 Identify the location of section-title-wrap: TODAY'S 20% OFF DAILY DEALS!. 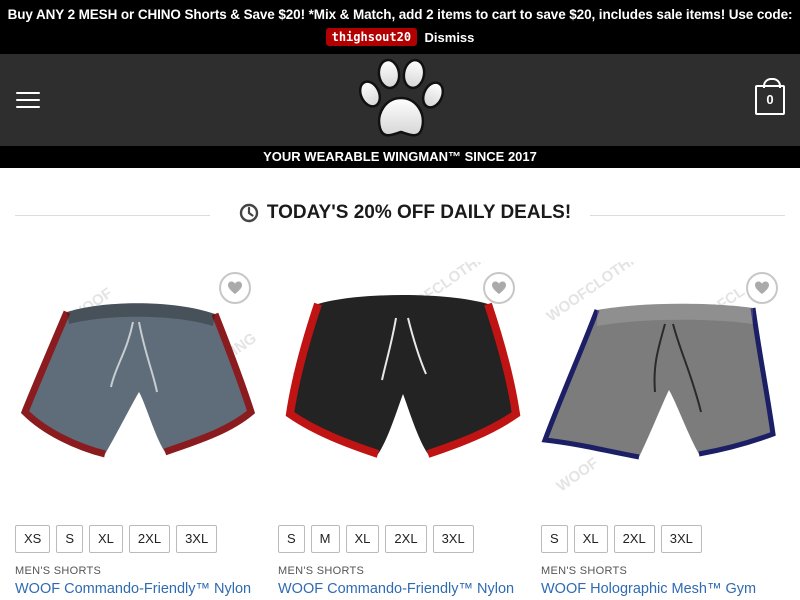
(405, 216).